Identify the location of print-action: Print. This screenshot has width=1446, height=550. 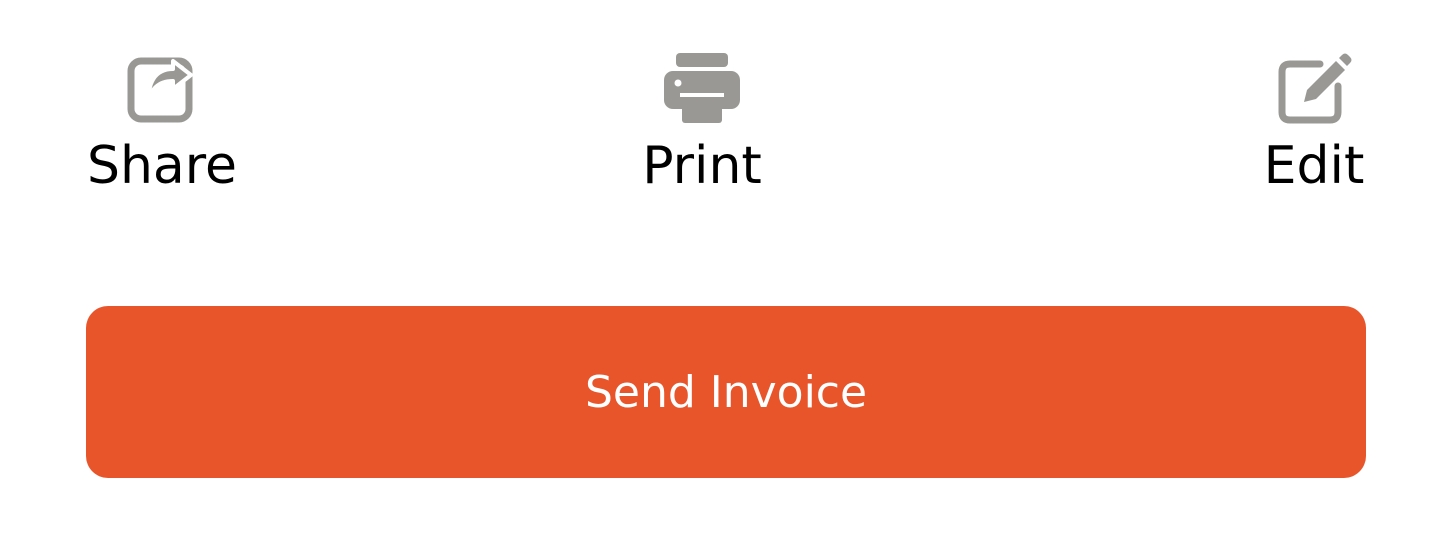
(702, 129).